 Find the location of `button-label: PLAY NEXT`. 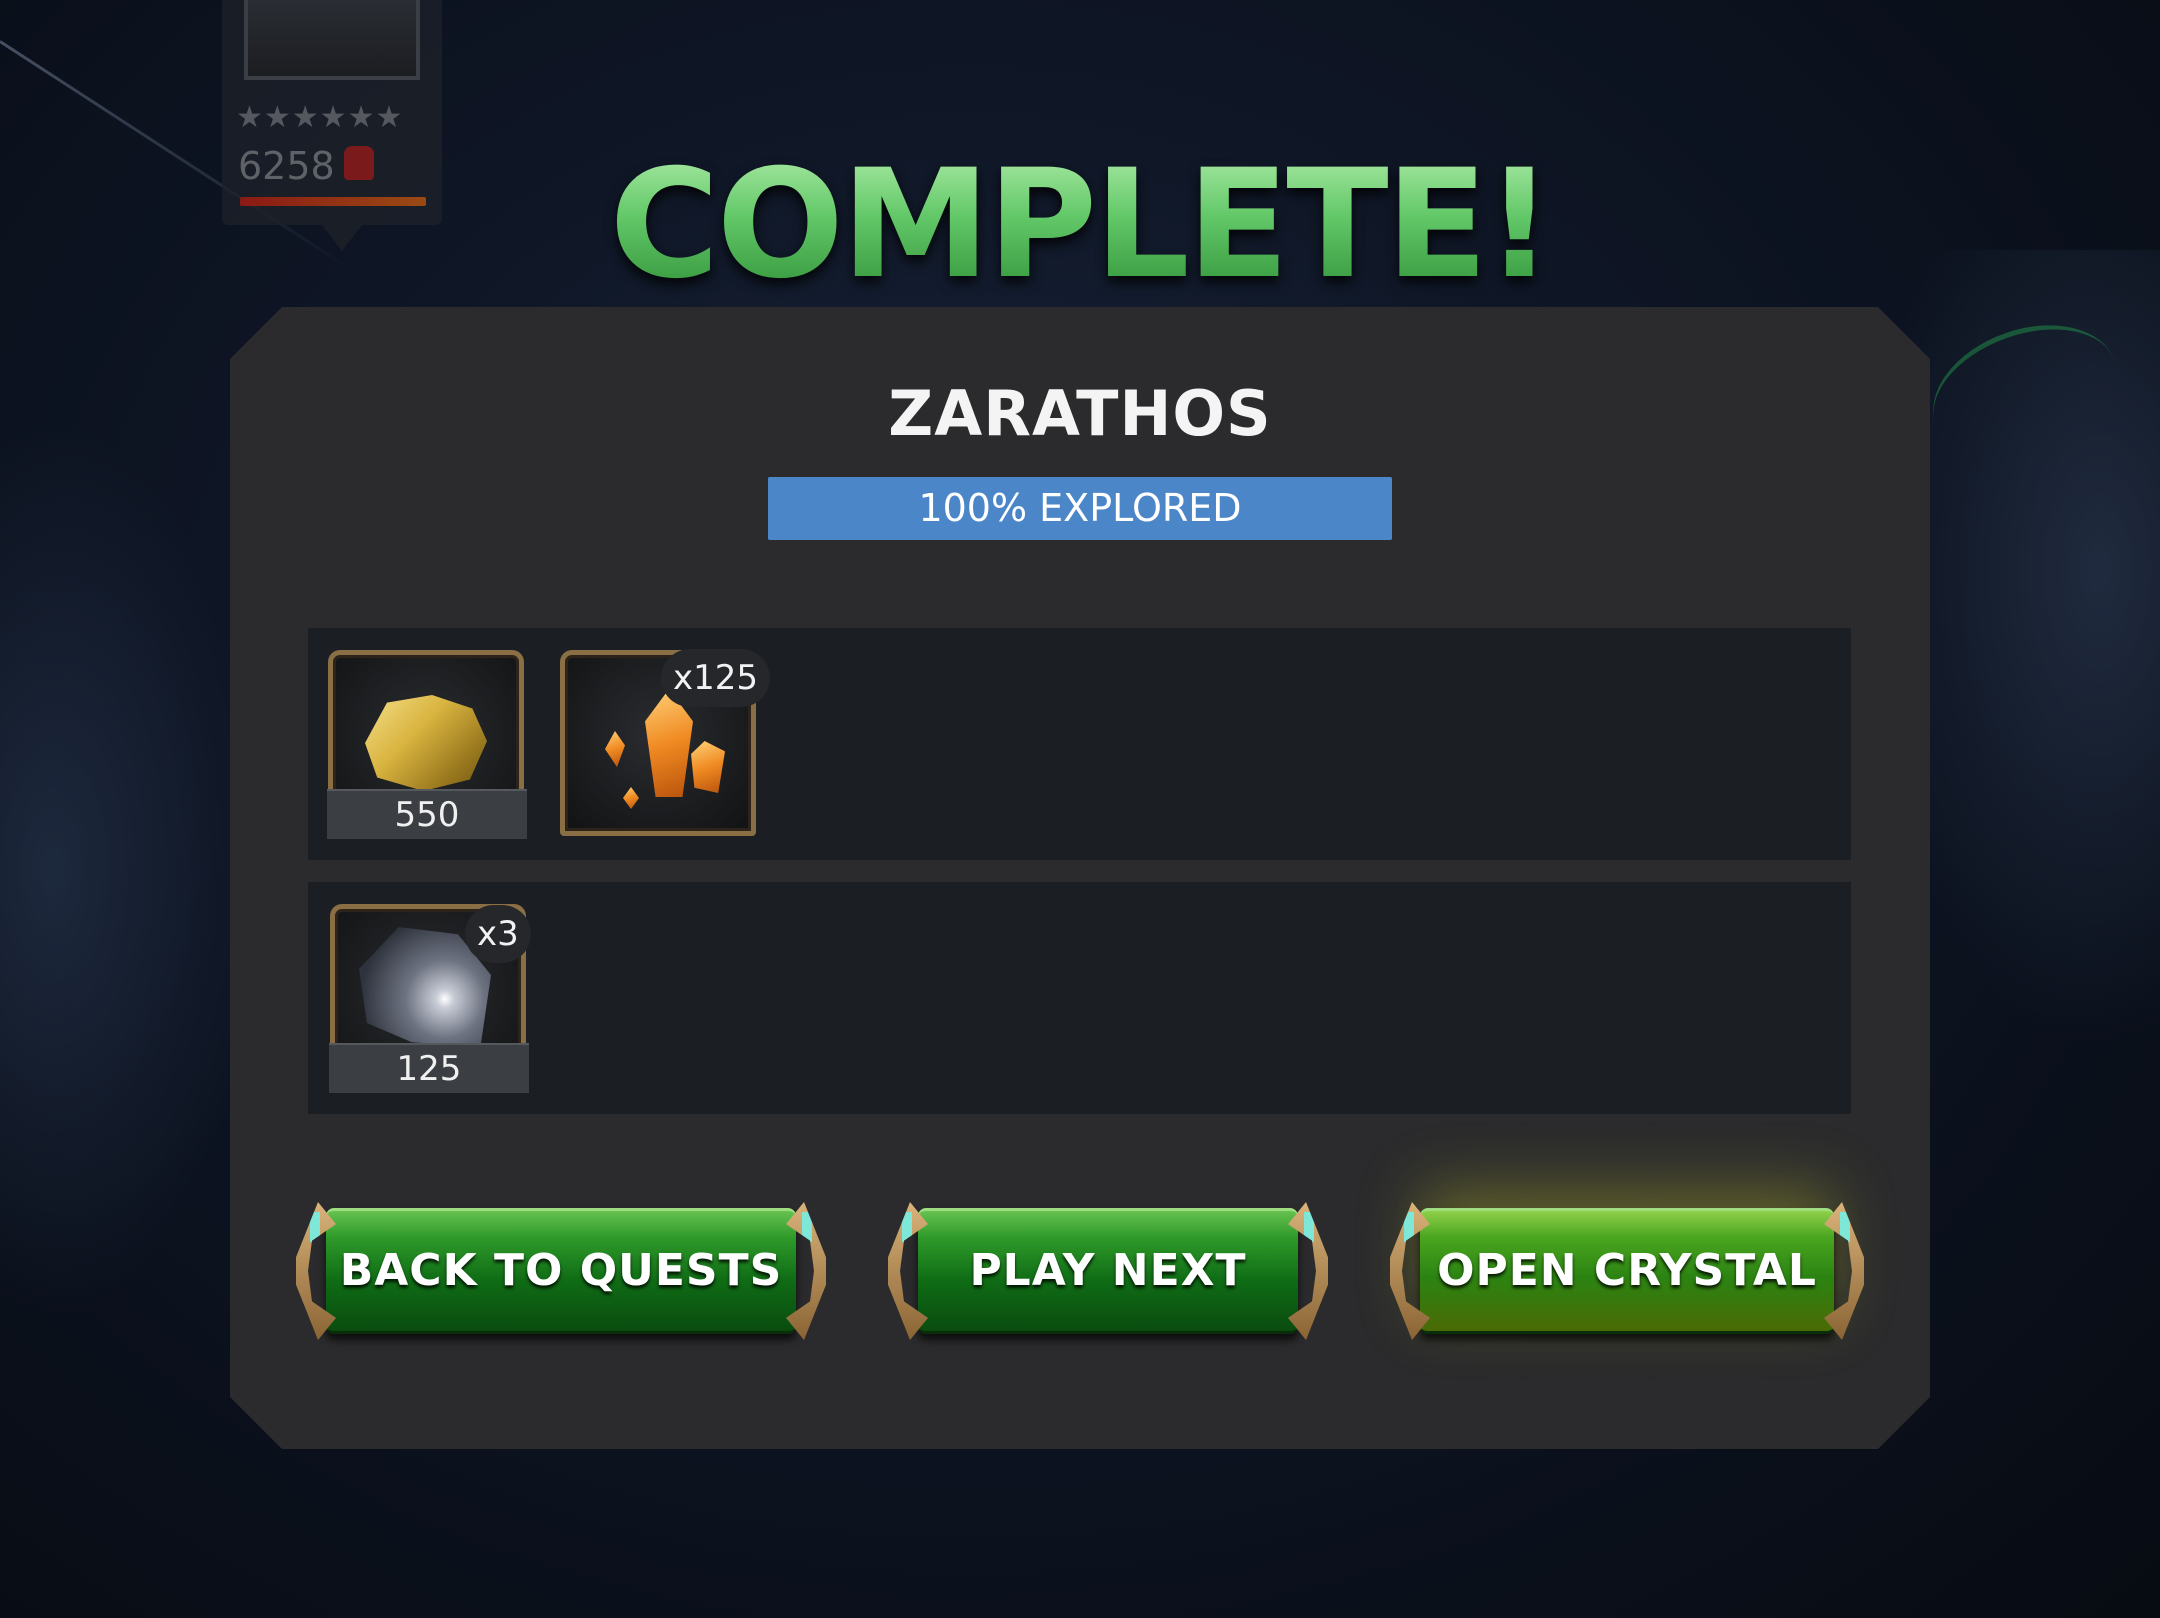

button-label: PLAY NEXT is located at coordinates (1108, 1270).